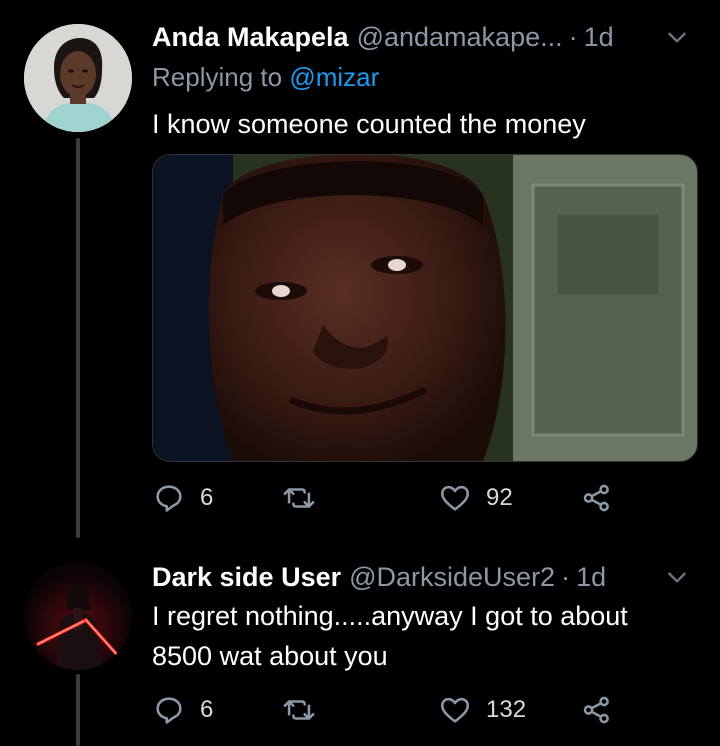 Image resolution: width=720 pixels, height=746 pixels. Describe the element at coordinates (217, 77) in the screenshot. I see `replying-label: Replying to` at that location.